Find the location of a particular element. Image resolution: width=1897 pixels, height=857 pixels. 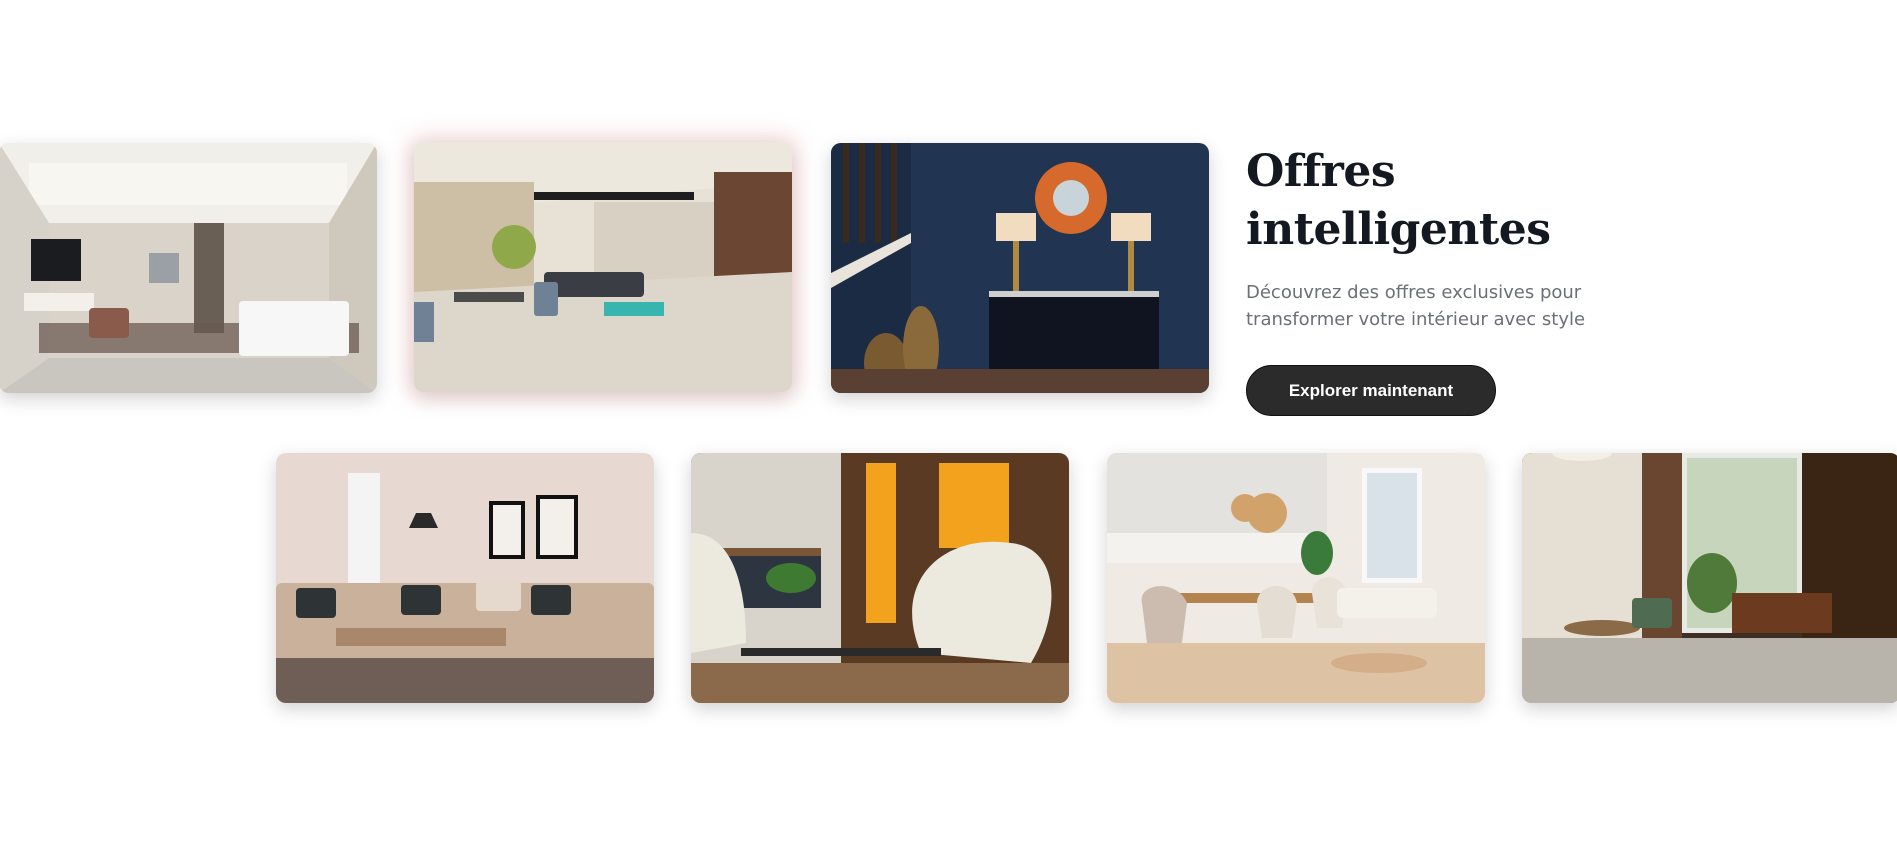

beige-sofa-living-photo is located at coordinates (465, 578).